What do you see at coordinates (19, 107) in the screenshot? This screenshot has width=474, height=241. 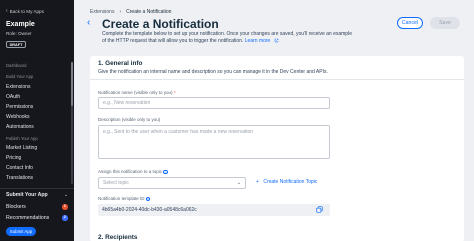 I see `sidebar-item-permissions: Permissions` at bounding box center [19, 107].